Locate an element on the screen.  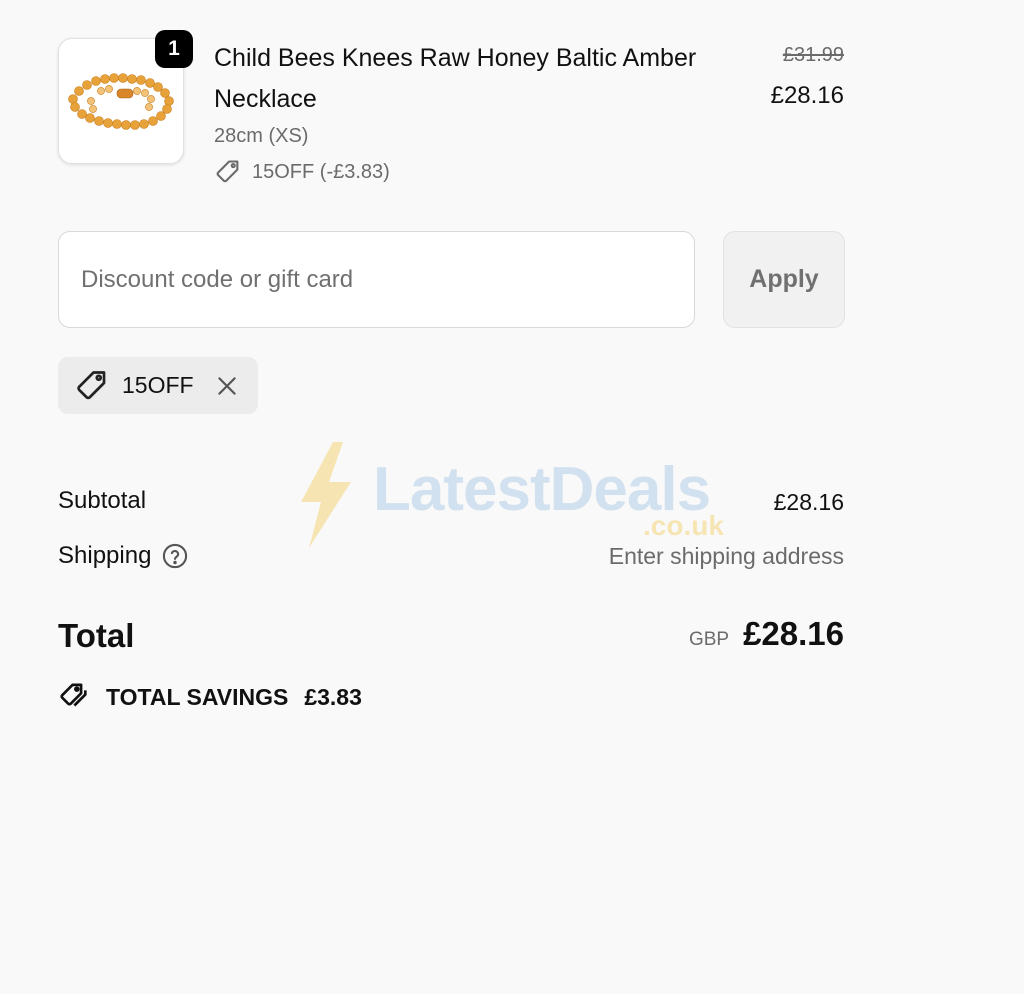
watermark-domain: .co.uk is located at coordinates (683, 525).